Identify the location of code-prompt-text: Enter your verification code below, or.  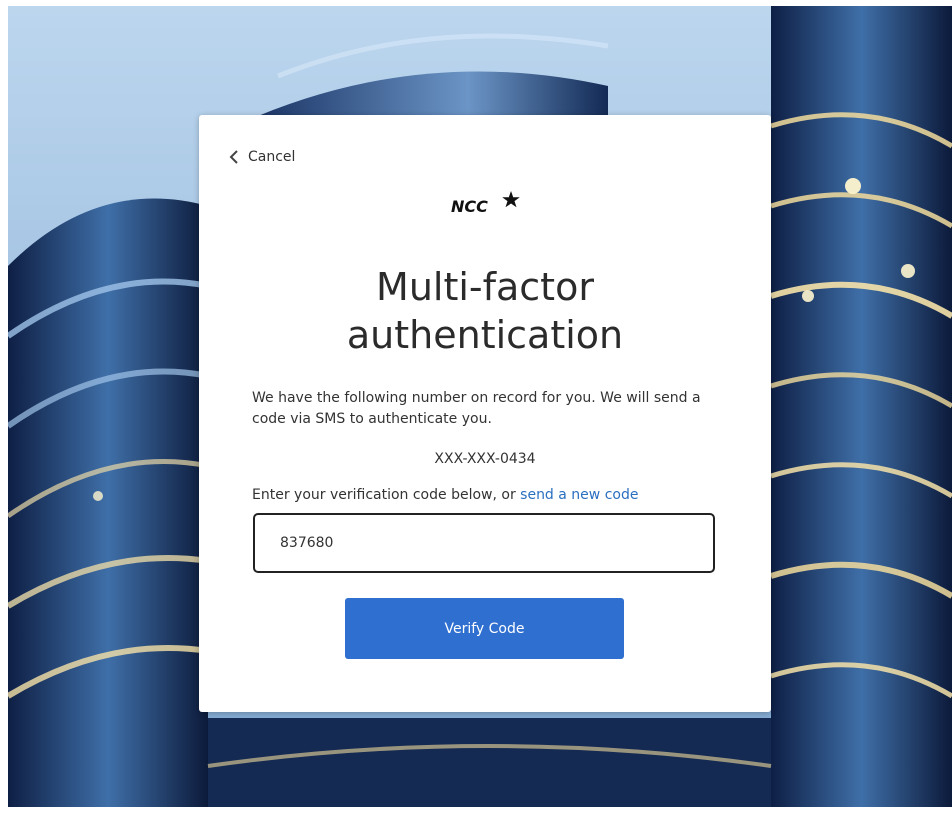
(386, 495).